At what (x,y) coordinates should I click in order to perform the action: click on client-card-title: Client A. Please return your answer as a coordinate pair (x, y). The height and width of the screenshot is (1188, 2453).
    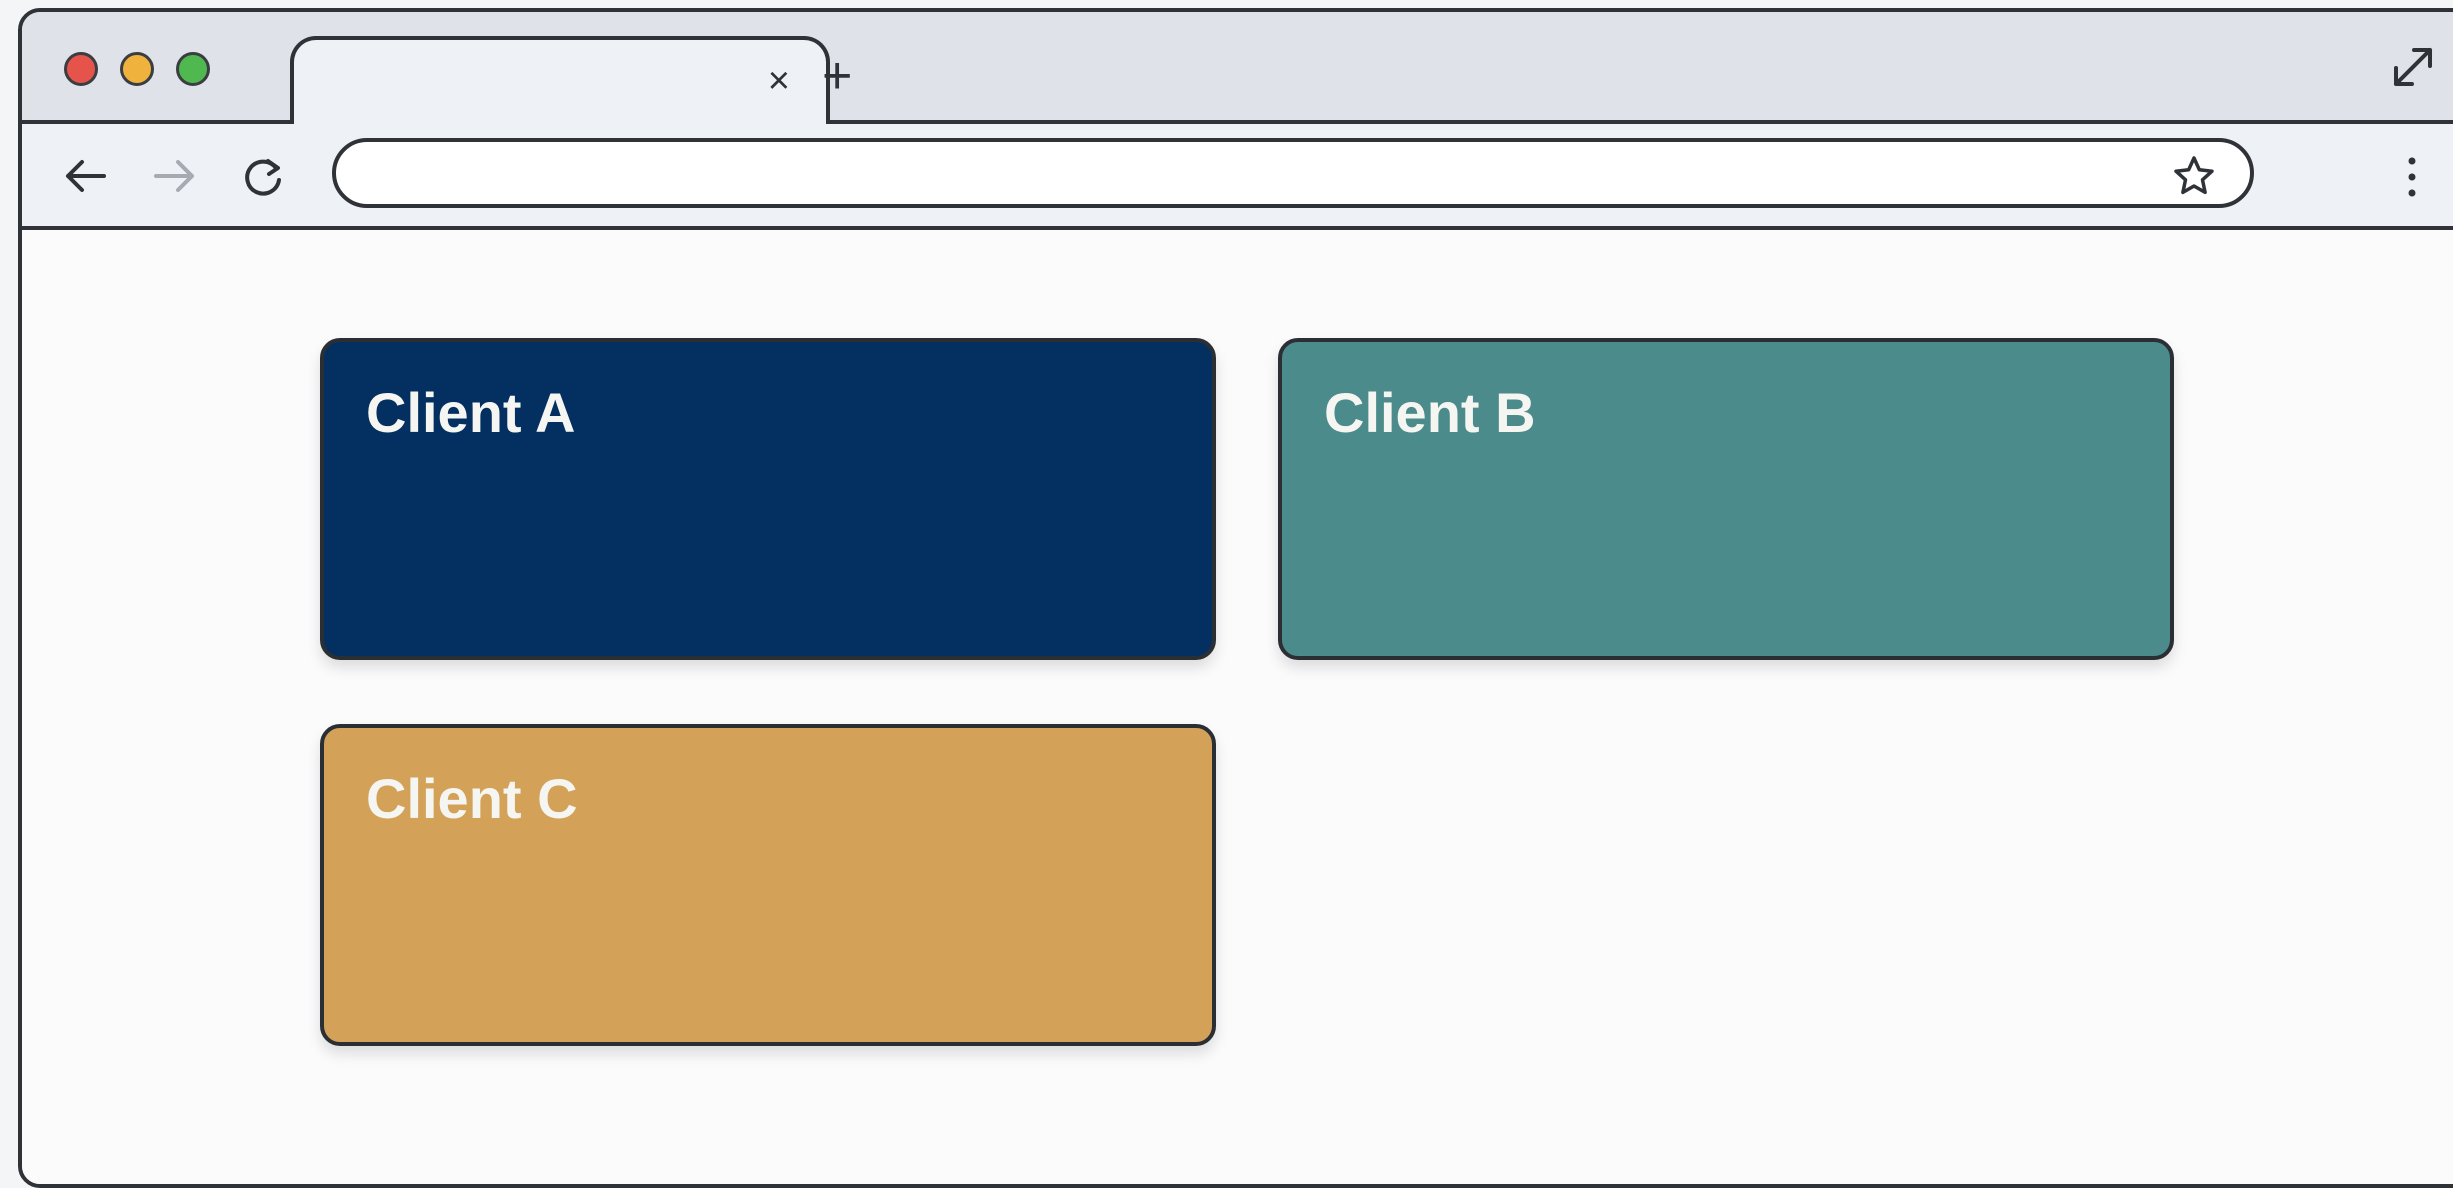
    Looking at the image, I should click on (471, 412).